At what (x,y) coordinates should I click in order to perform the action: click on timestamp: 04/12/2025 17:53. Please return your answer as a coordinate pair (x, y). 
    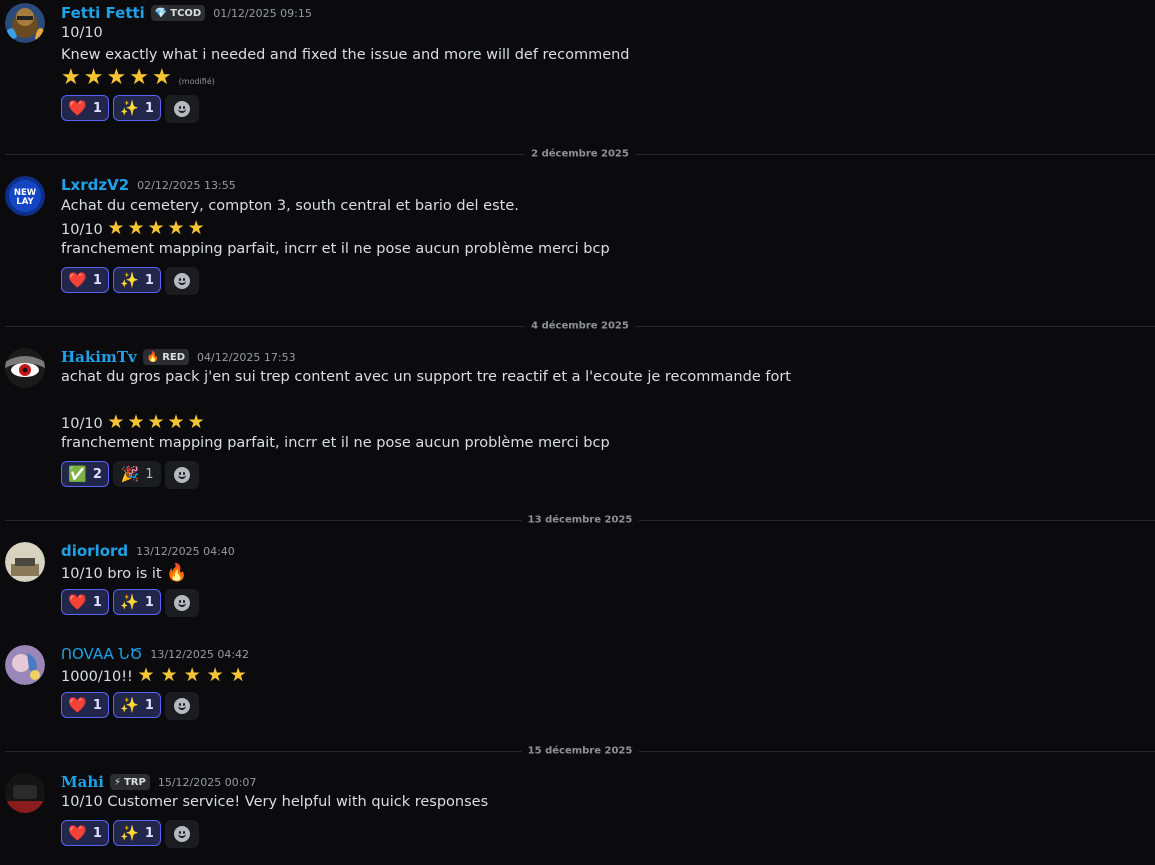
    Looking at the image, I should click on (246, 357).